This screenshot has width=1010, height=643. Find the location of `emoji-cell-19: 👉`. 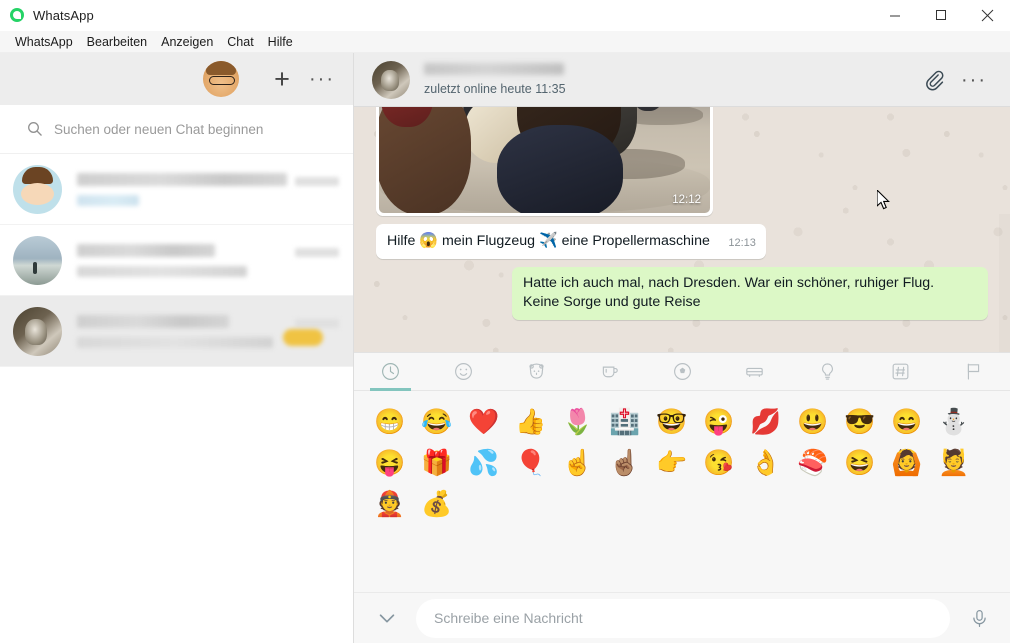

emoji-cell-19: 👉 is located at coordinates (672, 463).